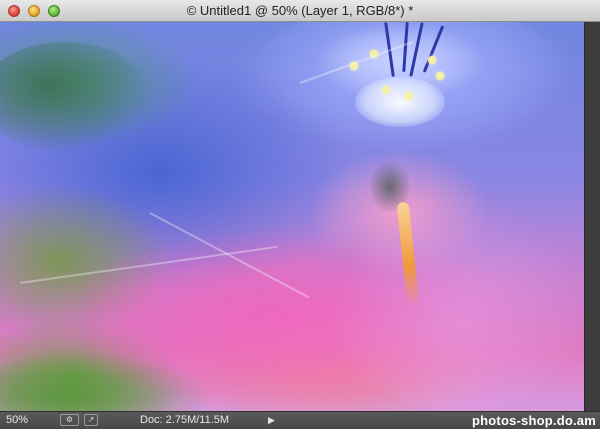  I want to click on window-title: © Untitled1 @ 50% (Layer 1, RGB/8*) *, so click(300, 10).